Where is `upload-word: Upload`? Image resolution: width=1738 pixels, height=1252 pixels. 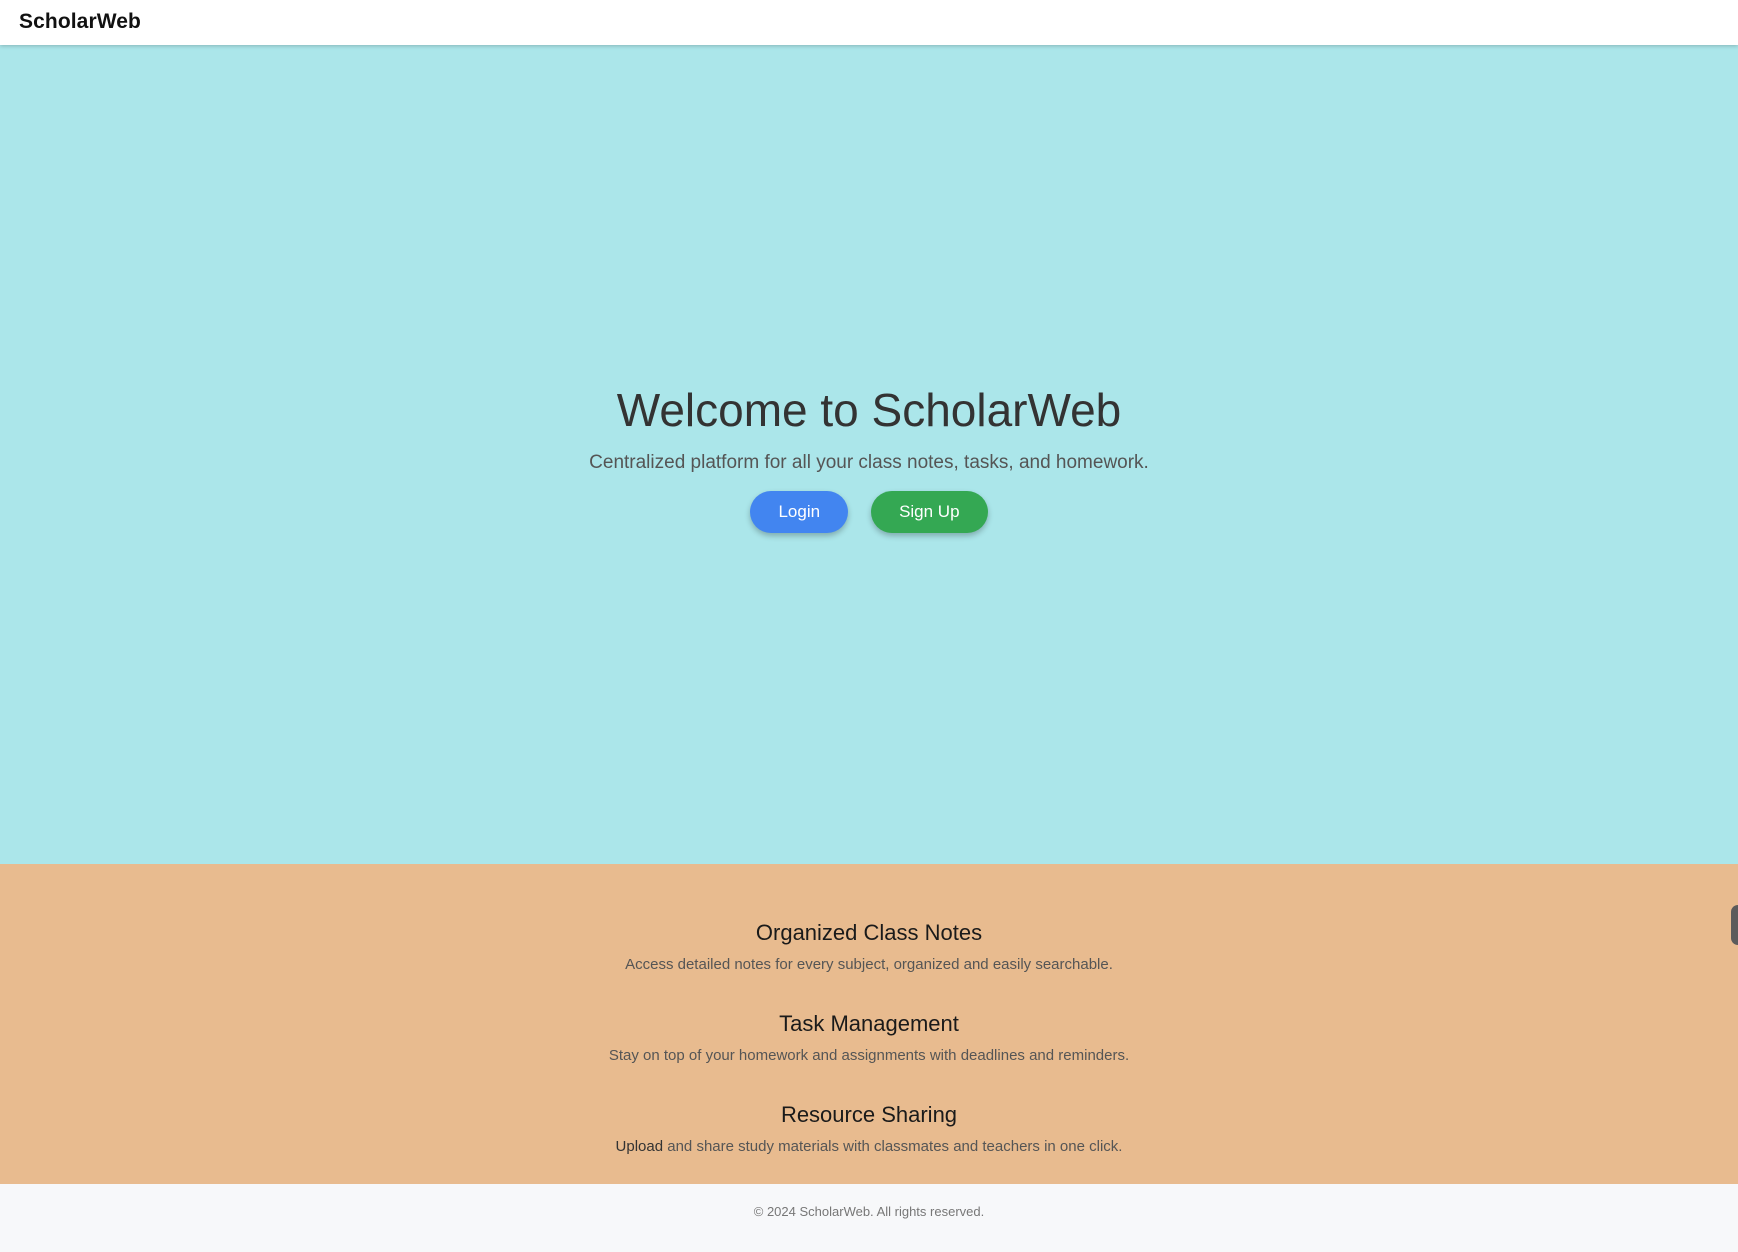 upload-word: Upload is located at coordinates (639, 1146).